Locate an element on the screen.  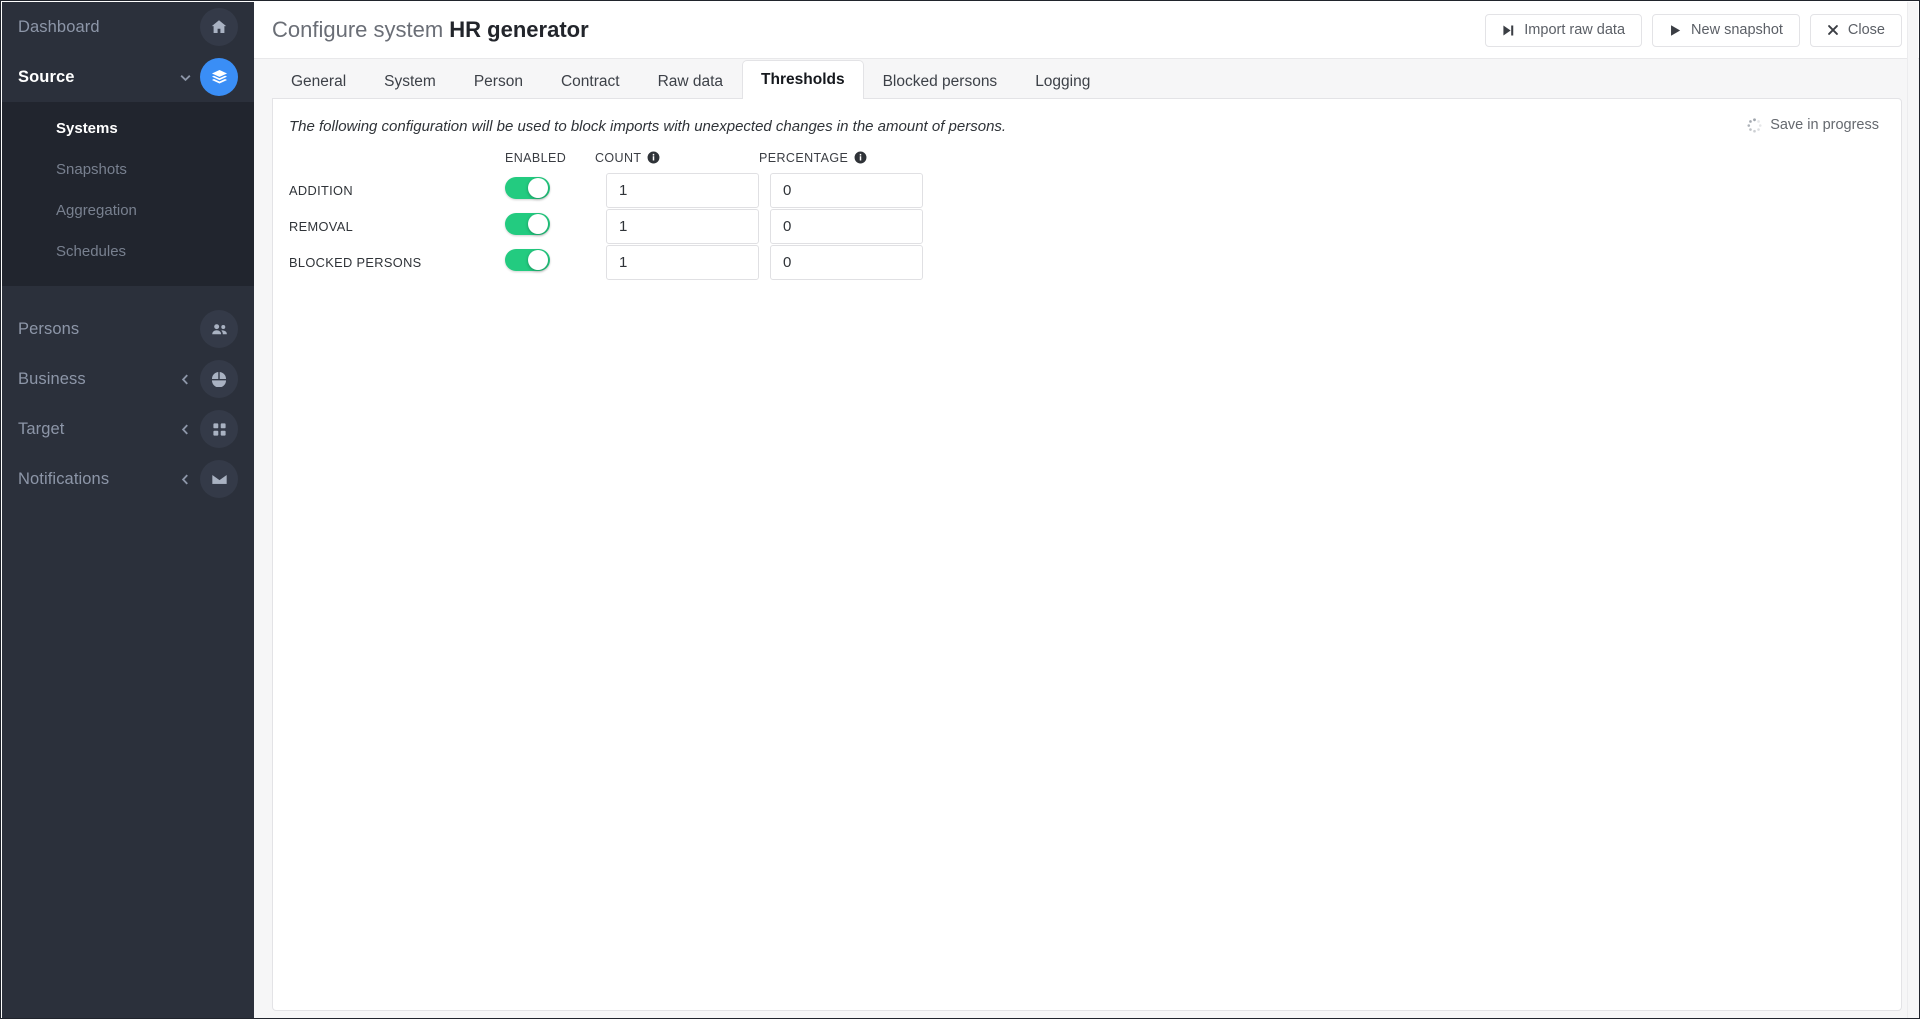
header-action-buttons: Import raw data New snapshot Close is located at coordinates (1698, 30).